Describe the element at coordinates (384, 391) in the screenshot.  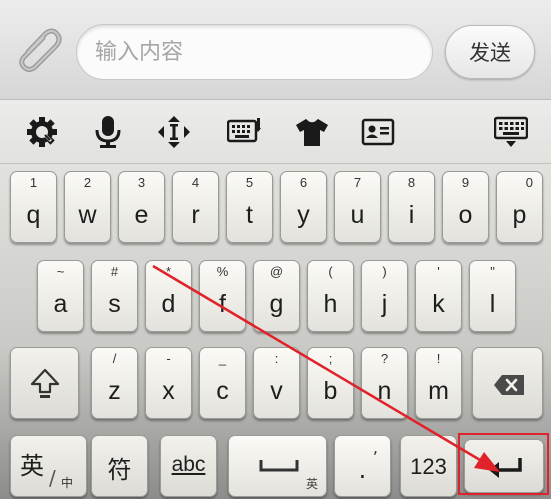
I see `key-label: n` at that location.